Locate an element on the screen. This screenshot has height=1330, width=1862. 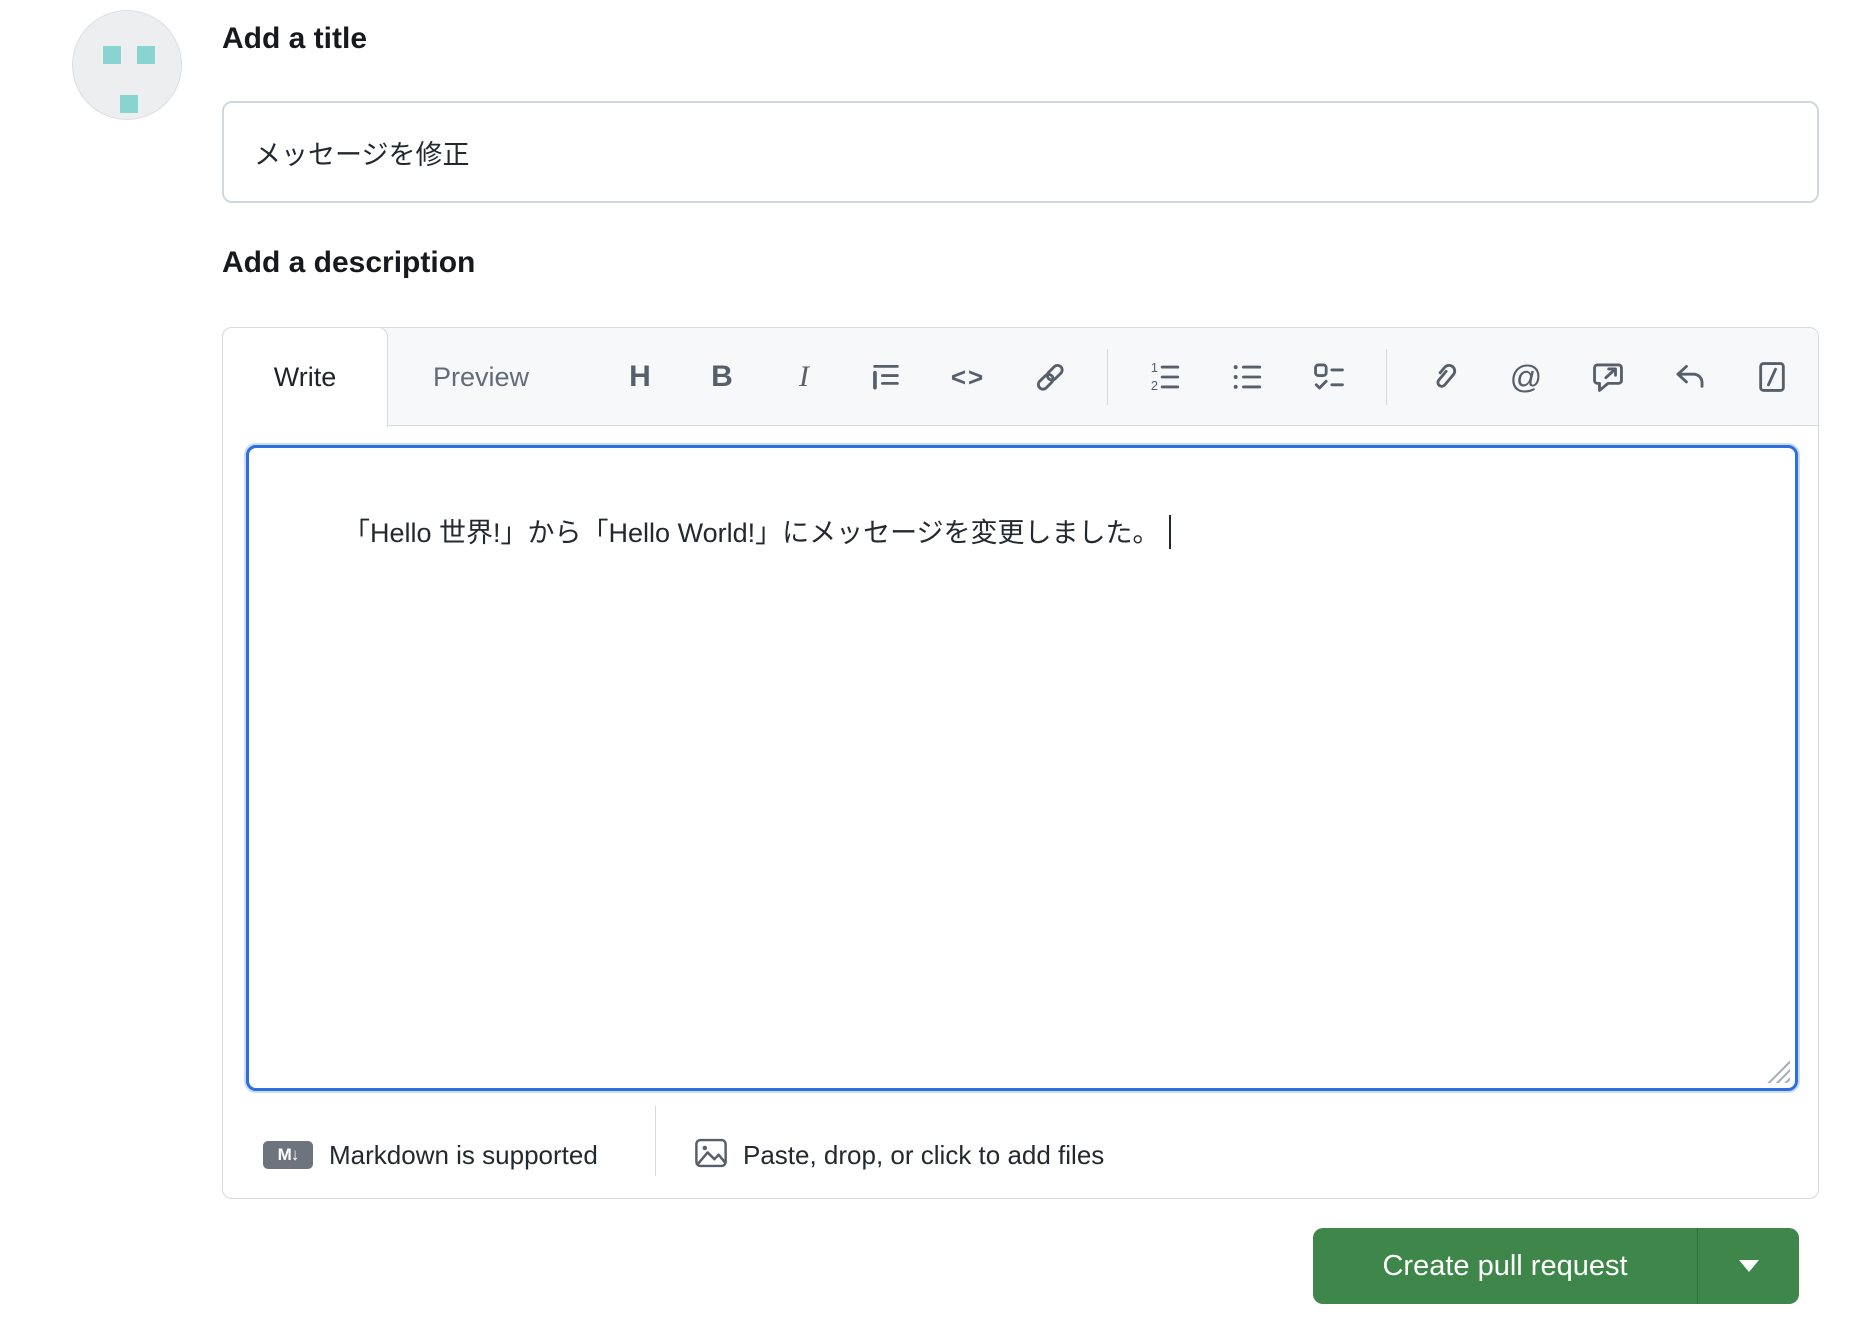
attach-files-label: Paste, drop, or click to add files is located at coordinates (924, 1154).